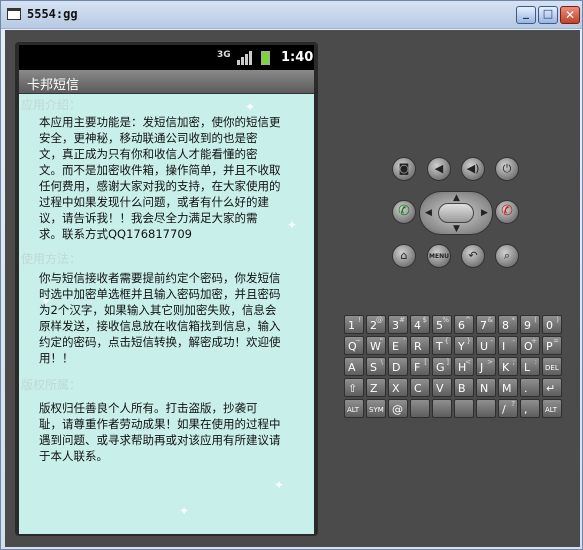  What do you see at coordinates (354, 345) in the screenshot?
I see `key-q: Q ~` at bounding box center [354, 345].